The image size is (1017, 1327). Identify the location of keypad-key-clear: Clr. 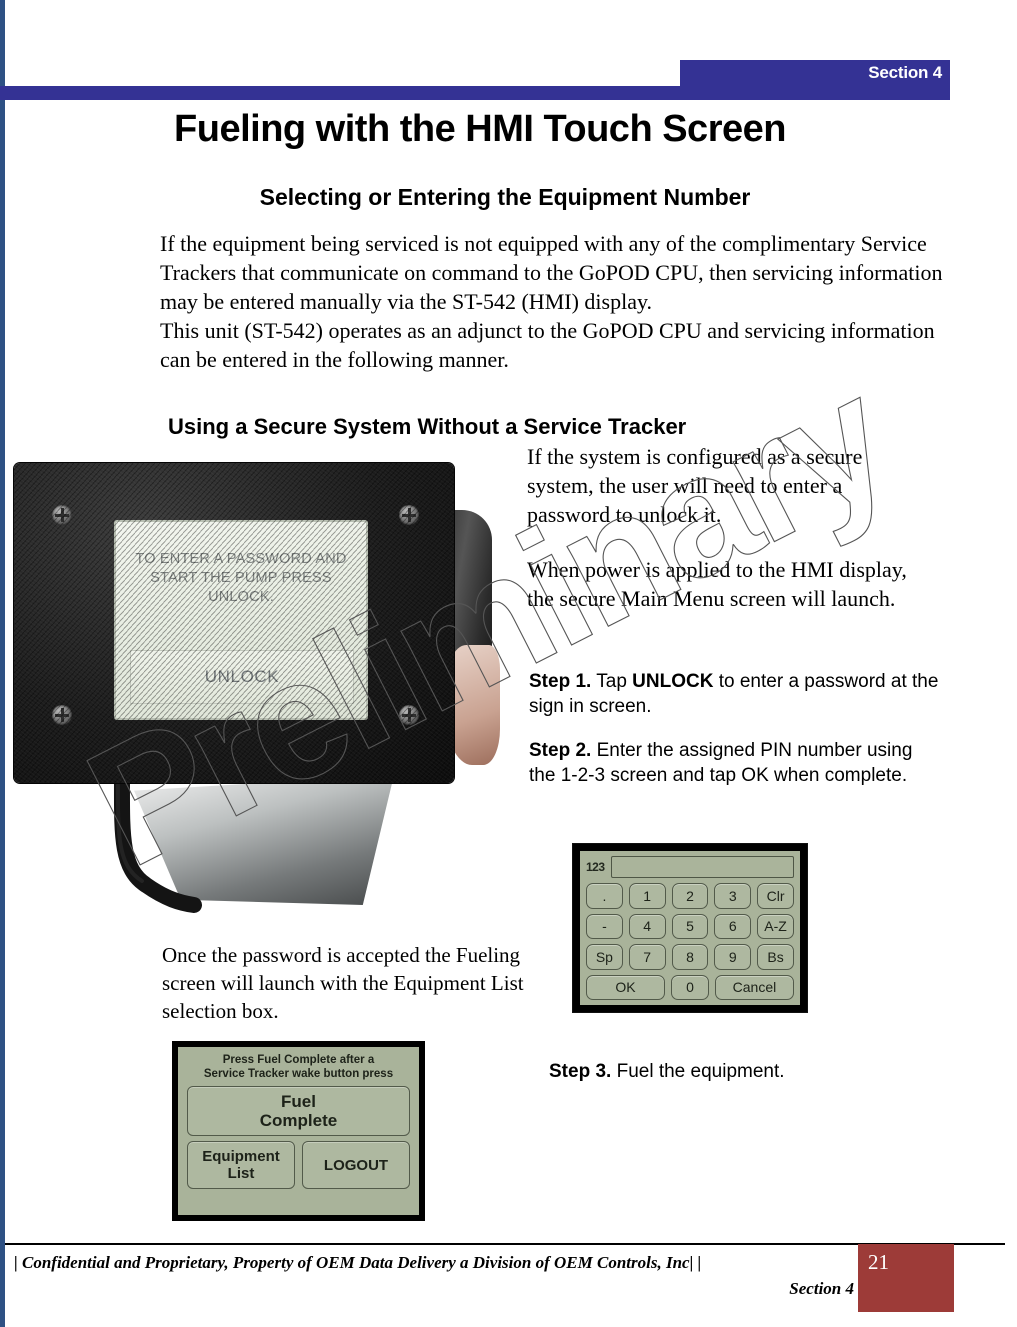
(775, 896).